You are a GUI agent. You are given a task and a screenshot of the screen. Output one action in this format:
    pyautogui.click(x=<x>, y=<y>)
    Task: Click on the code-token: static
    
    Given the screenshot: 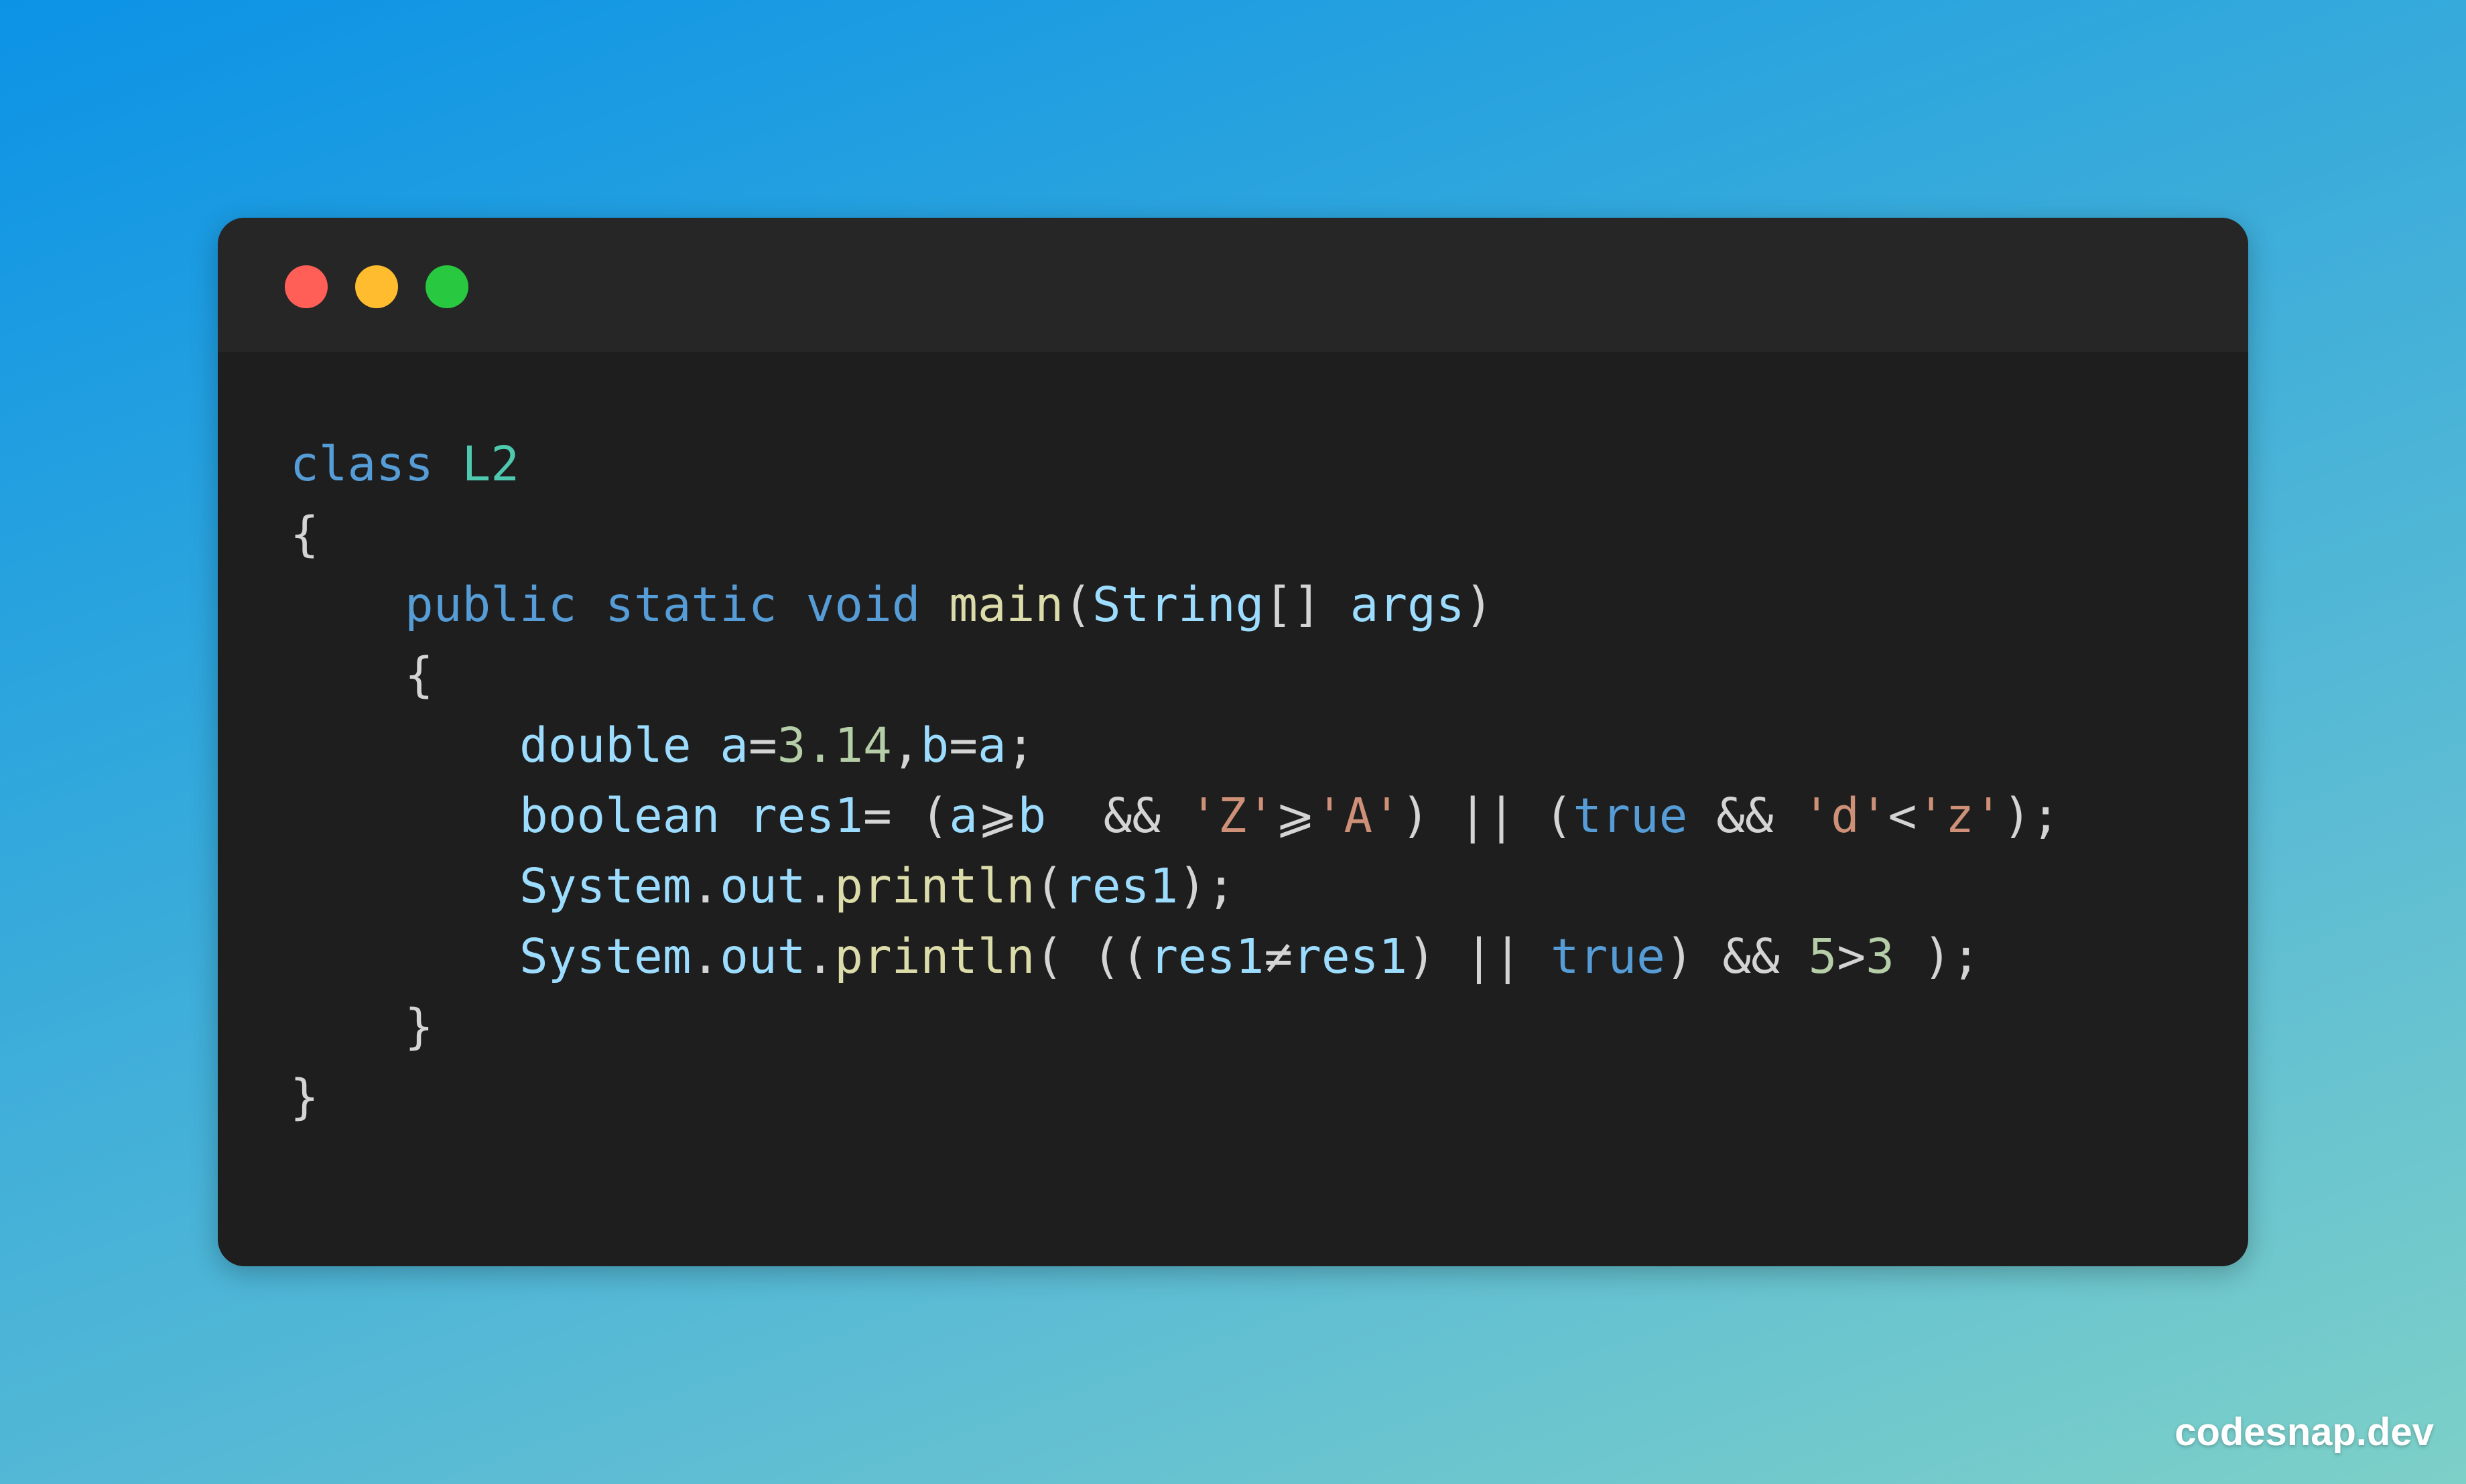 What is the action you would take?
    pyautogui.click(x=691, y=605)
    